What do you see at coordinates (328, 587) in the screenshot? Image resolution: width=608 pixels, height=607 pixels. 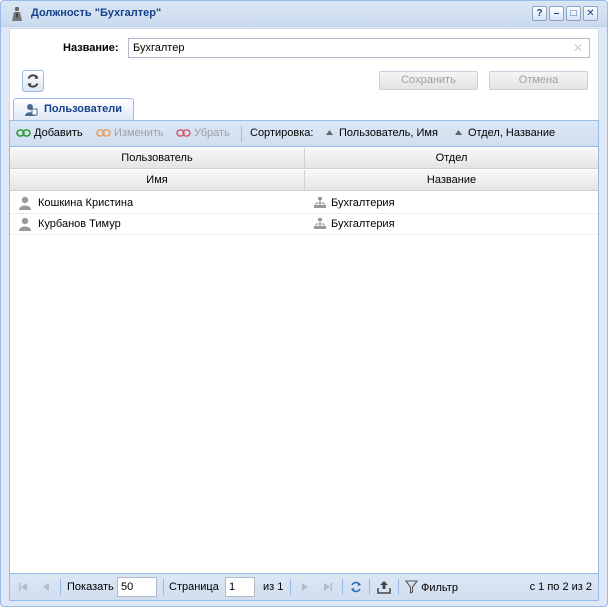 I see `last-page-icon` at bounding box center [328, 587].